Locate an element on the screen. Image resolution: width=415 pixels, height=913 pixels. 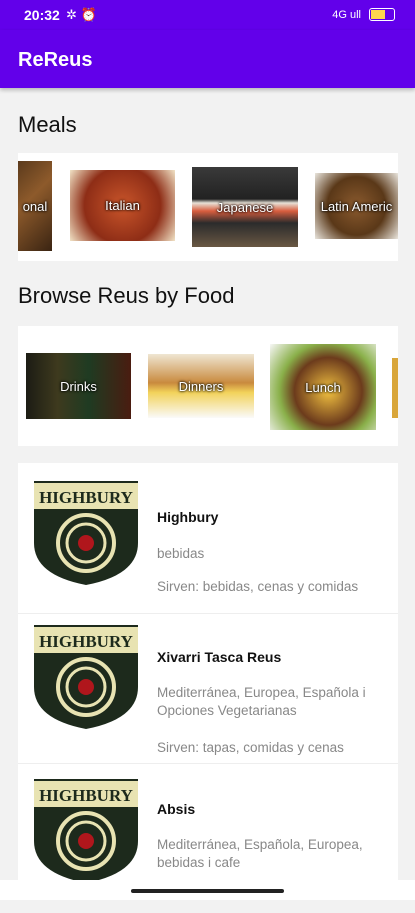
home-gesture-handle is located at coordinates (207, 891).